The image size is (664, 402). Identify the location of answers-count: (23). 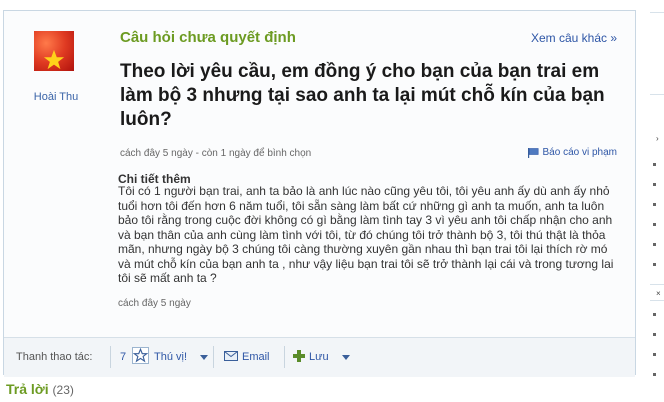
(63, 390).